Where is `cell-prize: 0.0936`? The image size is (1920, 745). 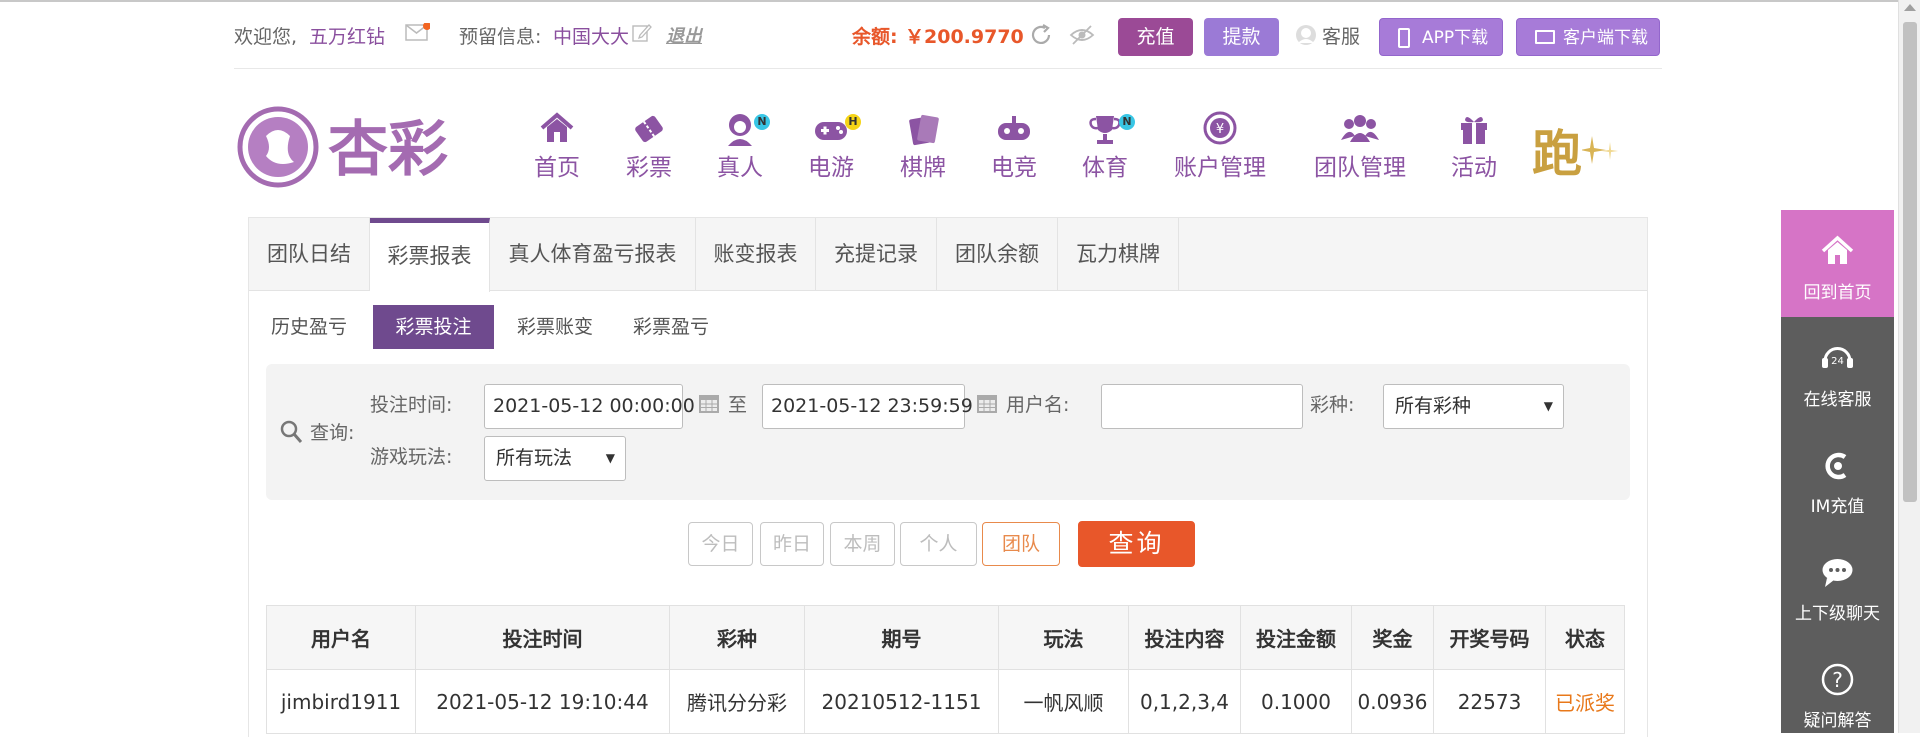
cell-prize: 0.0936 is located at coordinates (1392, 701).